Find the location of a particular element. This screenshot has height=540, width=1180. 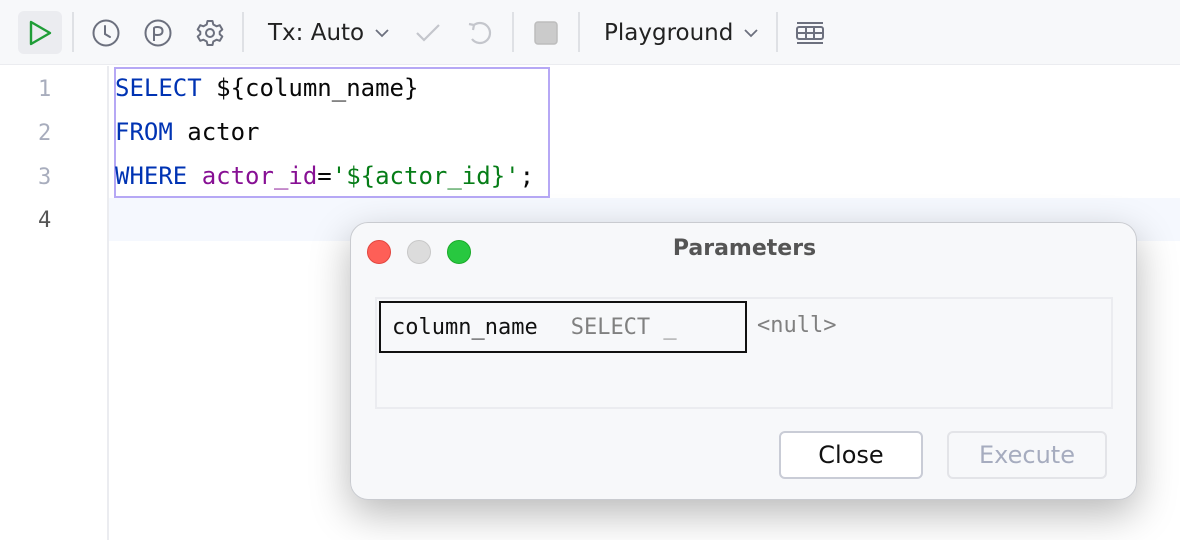

code-token: ; is located at coordinates (527, 176).